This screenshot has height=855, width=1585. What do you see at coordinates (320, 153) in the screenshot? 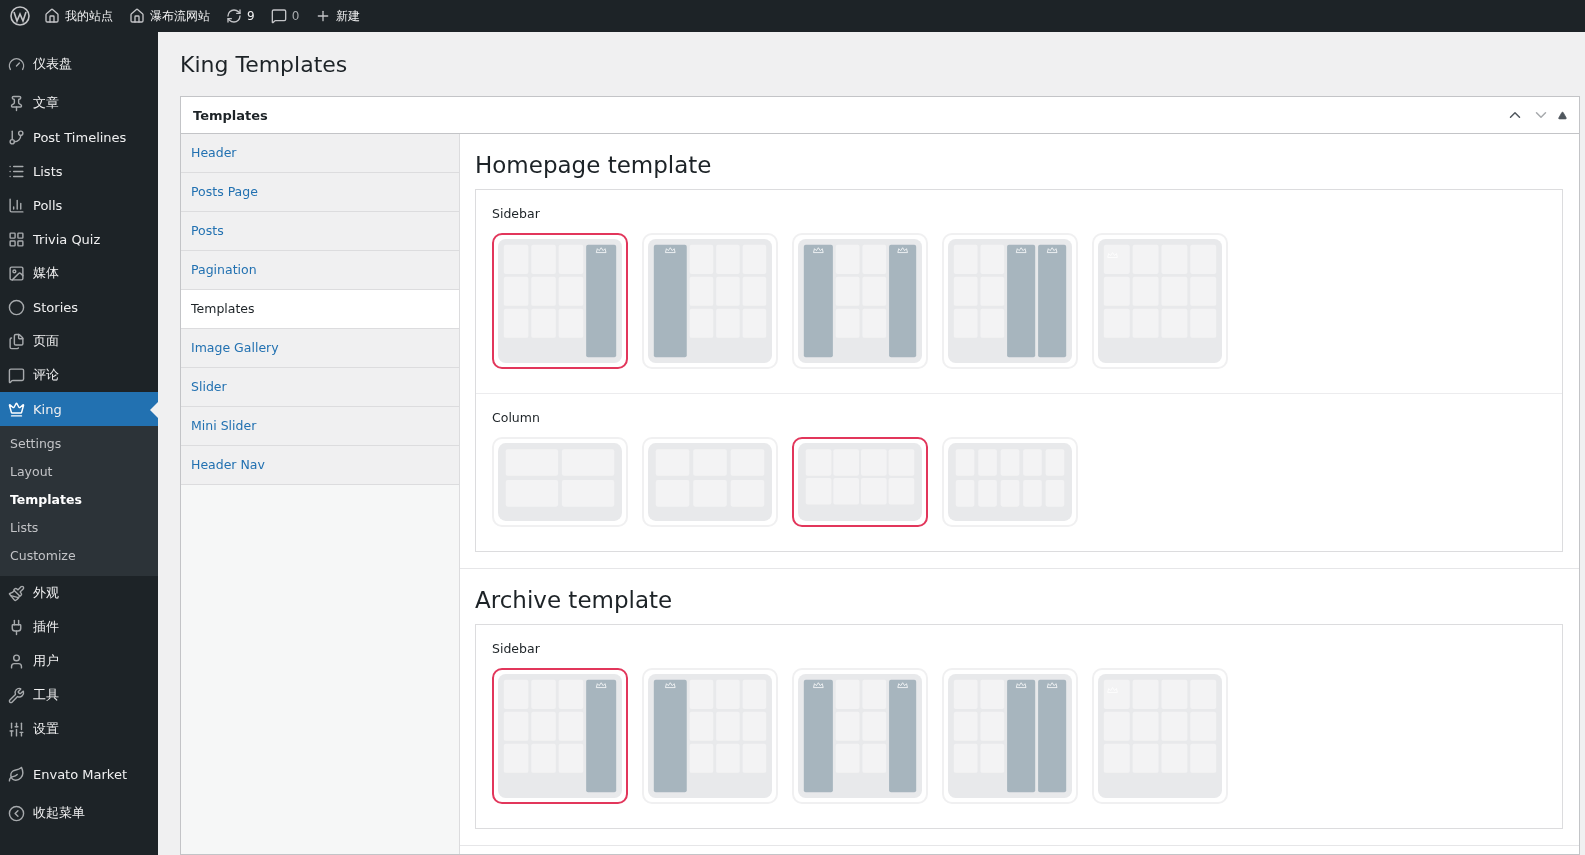
I see `tab: Header` at bounding box center [320, 153].